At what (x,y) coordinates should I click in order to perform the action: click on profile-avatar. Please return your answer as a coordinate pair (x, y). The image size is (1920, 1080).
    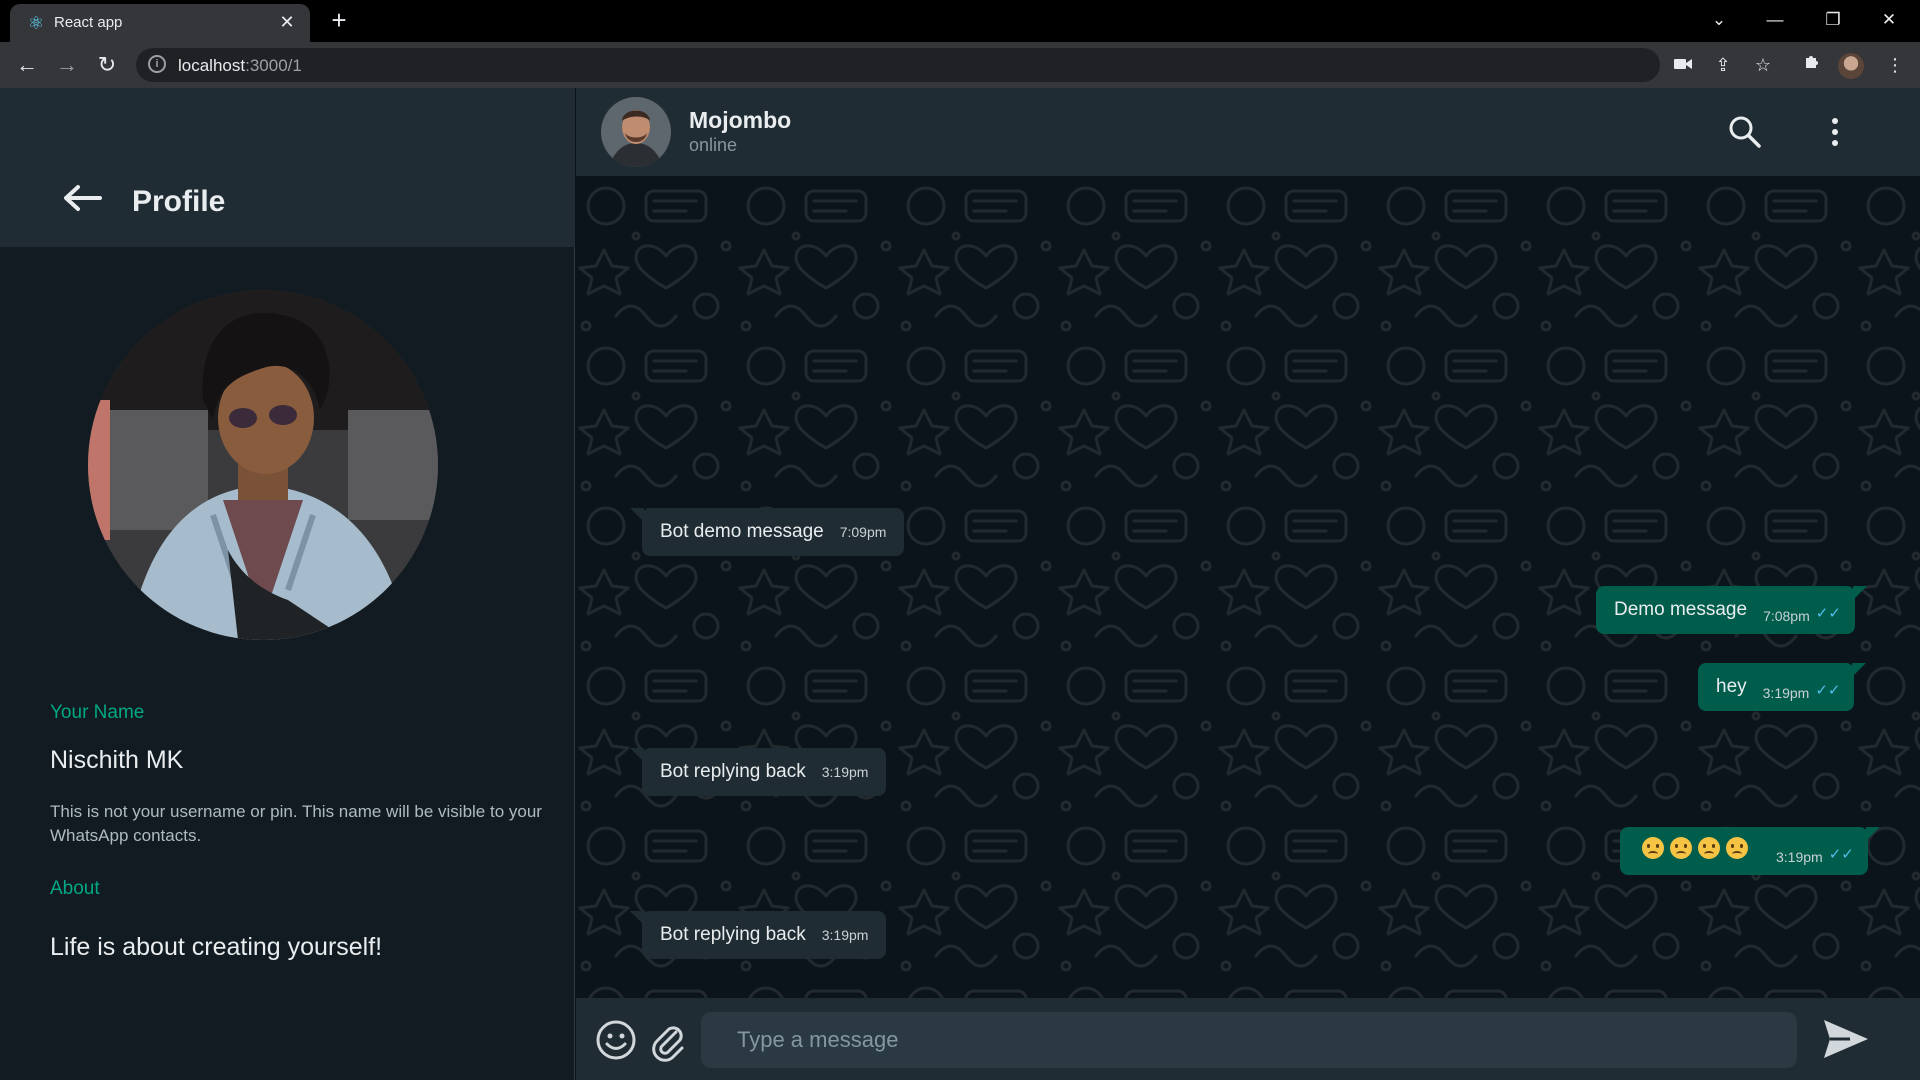
    Looking at the image, I should click on (263, 465).